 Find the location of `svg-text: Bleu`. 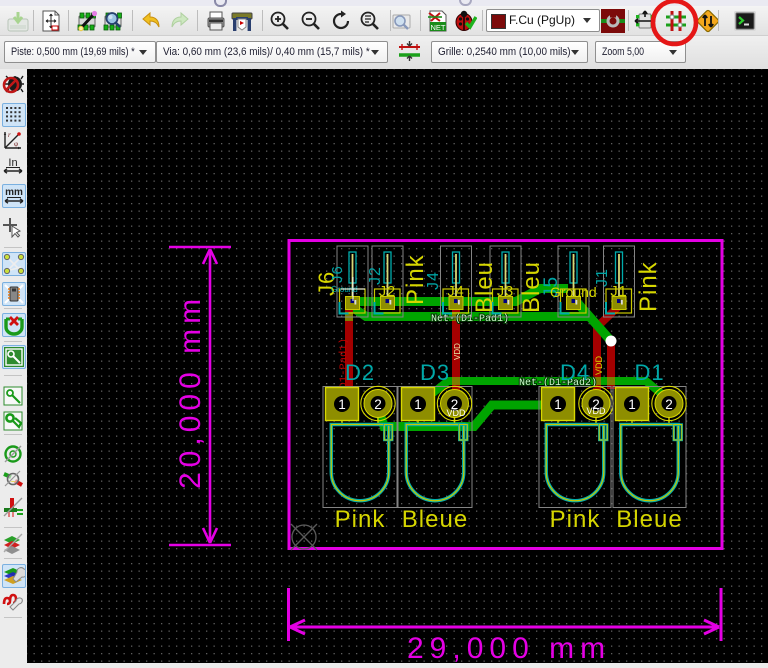

svg-text: Bleu is located at coordinates (484, 287).